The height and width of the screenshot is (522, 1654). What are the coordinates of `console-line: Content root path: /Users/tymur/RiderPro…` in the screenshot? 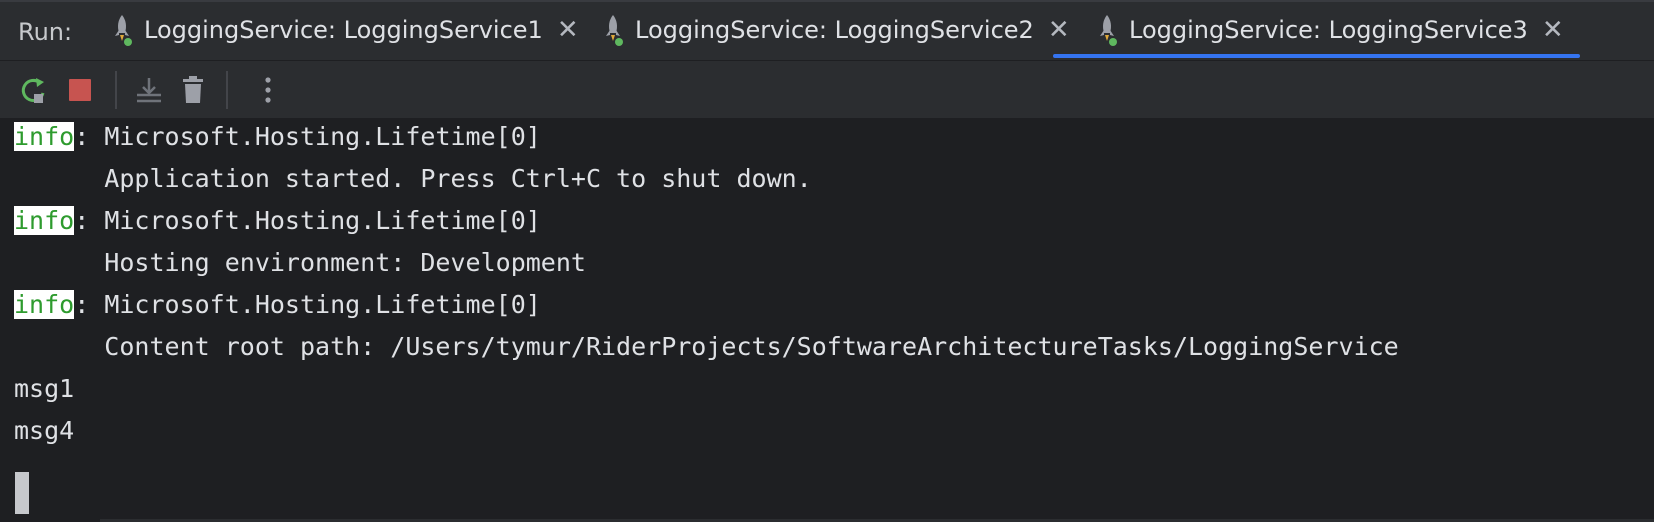 It's located at (706, 346).